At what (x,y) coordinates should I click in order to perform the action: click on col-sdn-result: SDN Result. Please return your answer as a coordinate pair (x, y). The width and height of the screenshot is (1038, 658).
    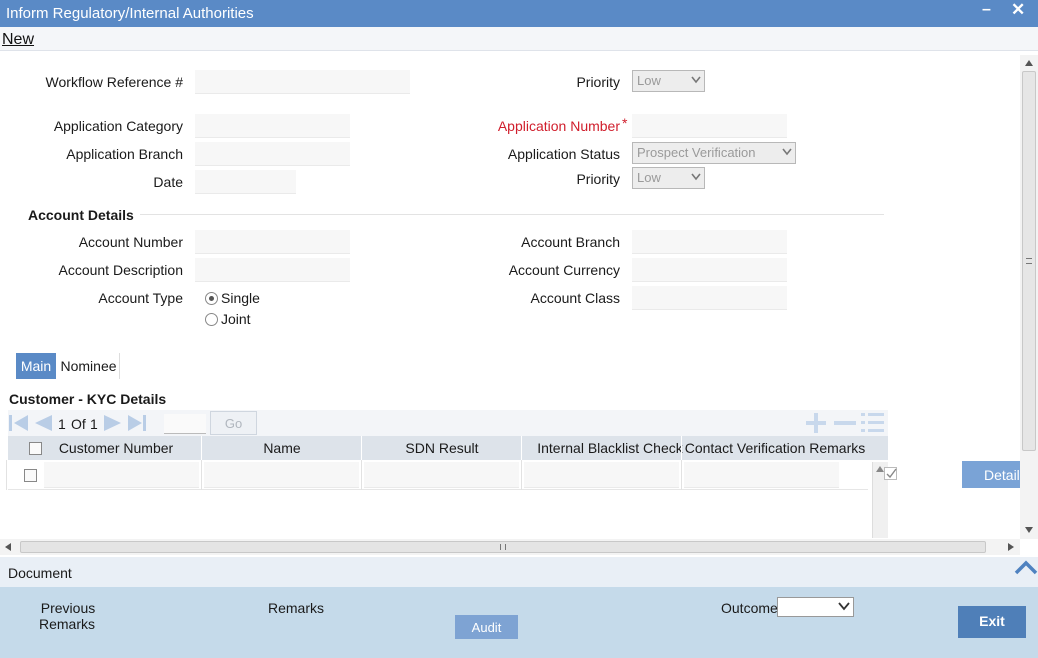
    Looking at the image, I should click on (442, 448).